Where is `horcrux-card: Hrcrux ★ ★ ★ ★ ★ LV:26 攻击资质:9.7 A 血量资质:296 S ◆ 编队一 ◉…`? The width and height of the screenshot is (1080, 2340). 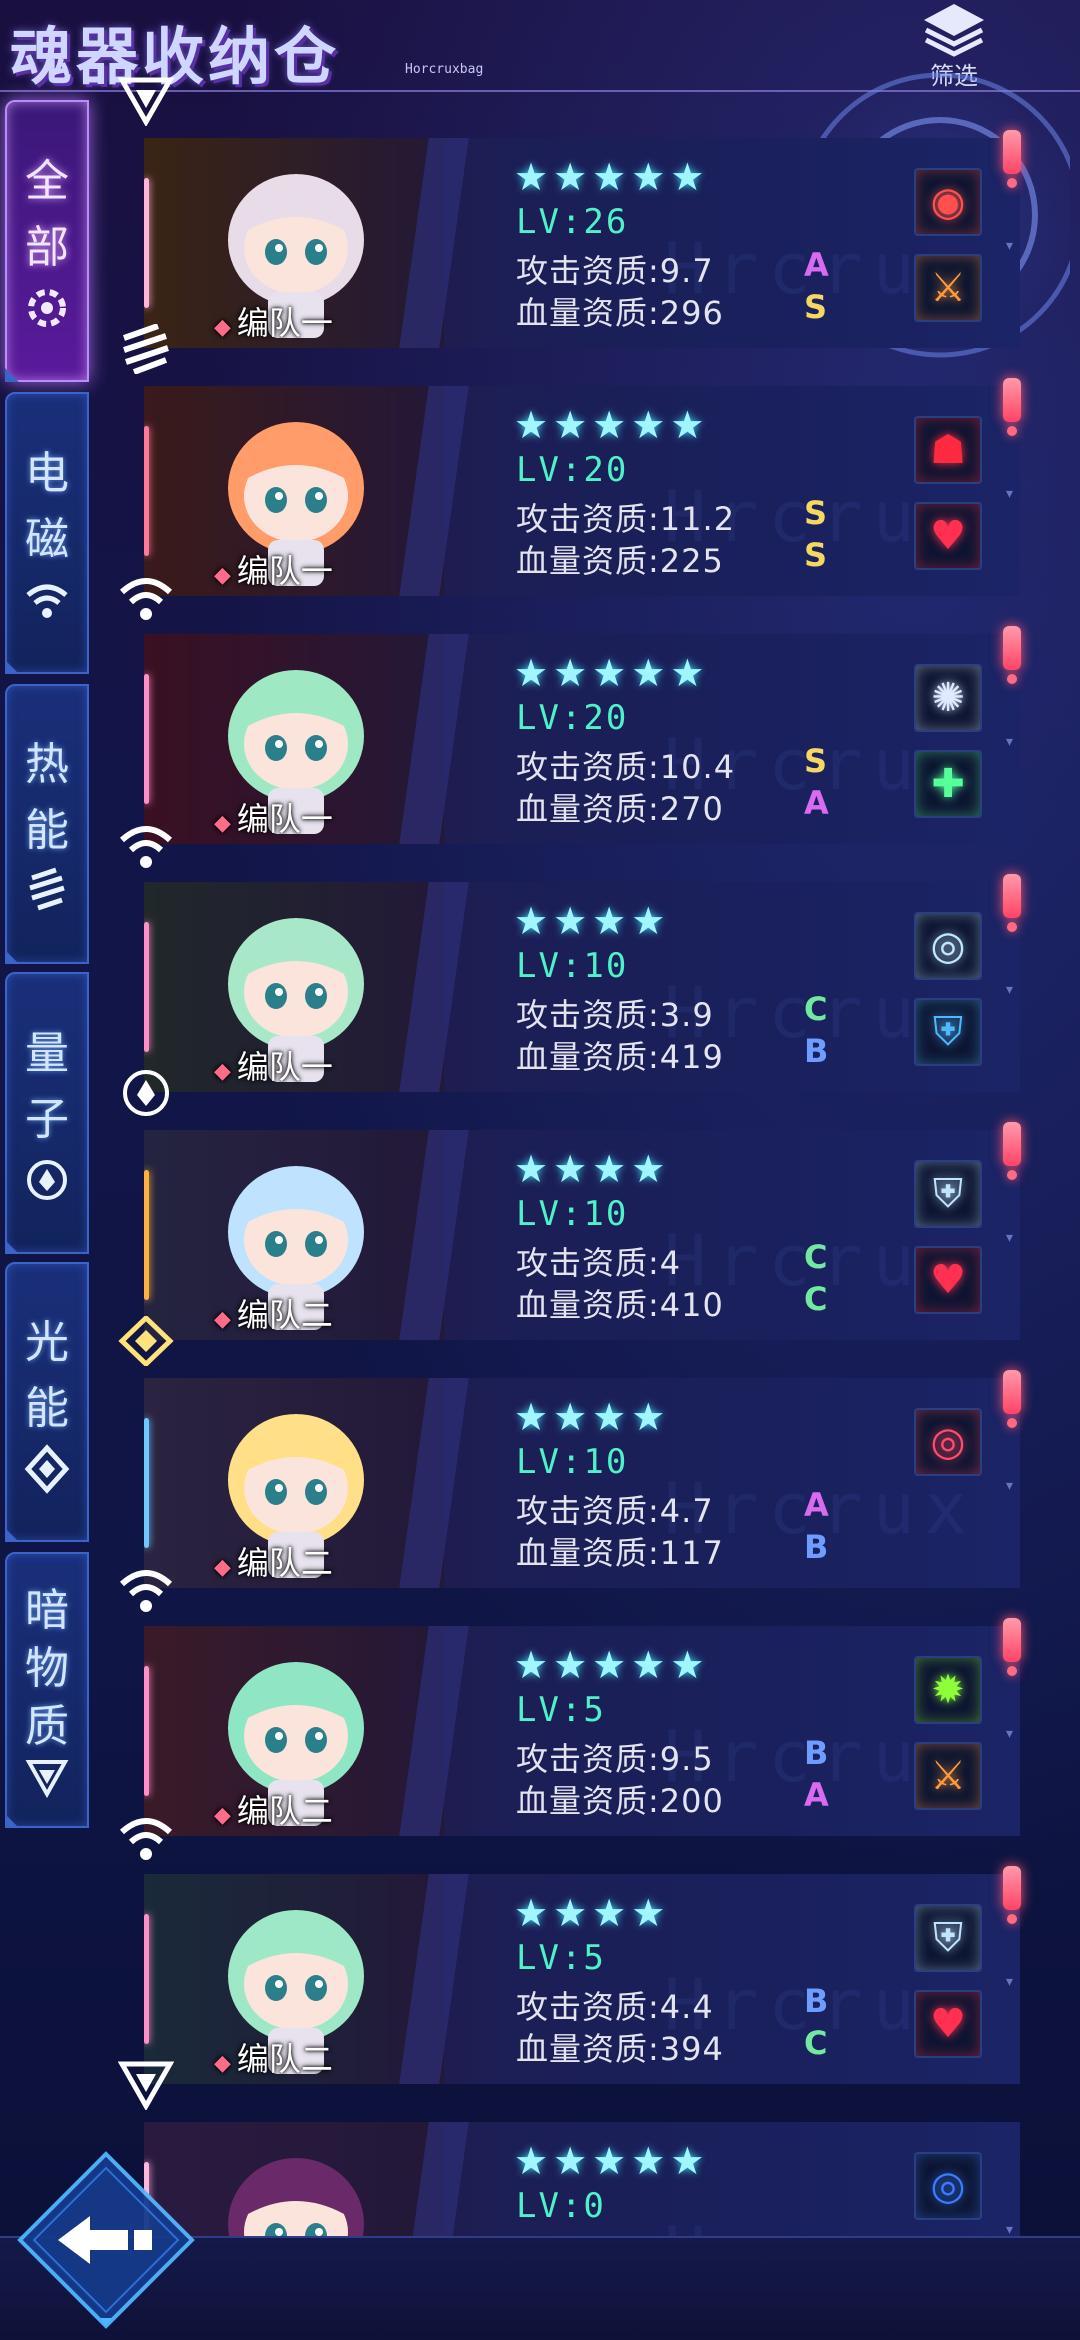
horcrux-card: Hrcrux ★ ★ ★ ★ ★ LV:26 攻击资质:9.7 A 血量资质:296 S ◆ 编队一 ◉… is located at coordinates (582, 243).